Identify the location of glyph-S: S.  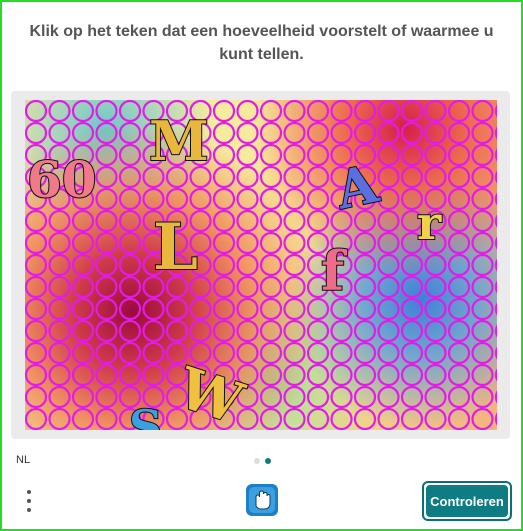
(145, 416).